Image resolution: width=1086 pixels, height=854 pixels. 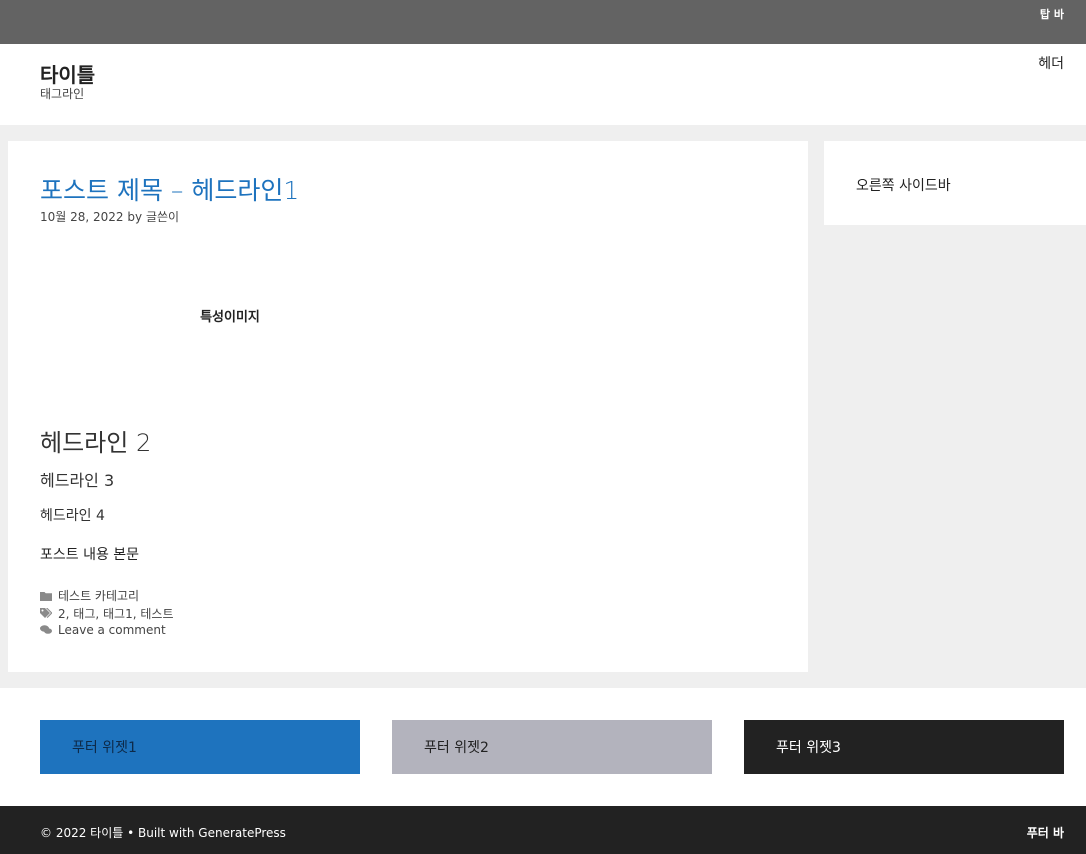 I want to click on site-tagline: 태그라인, so click(x=62, y=94).